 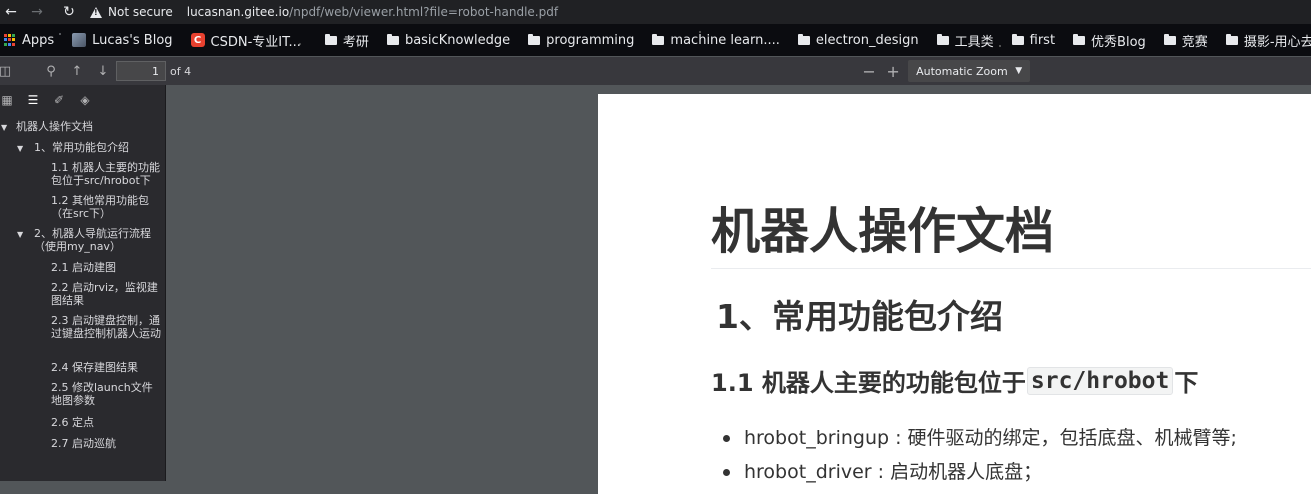 I want to click on bookmark-apps: Apps, so click(x=29, y=40).